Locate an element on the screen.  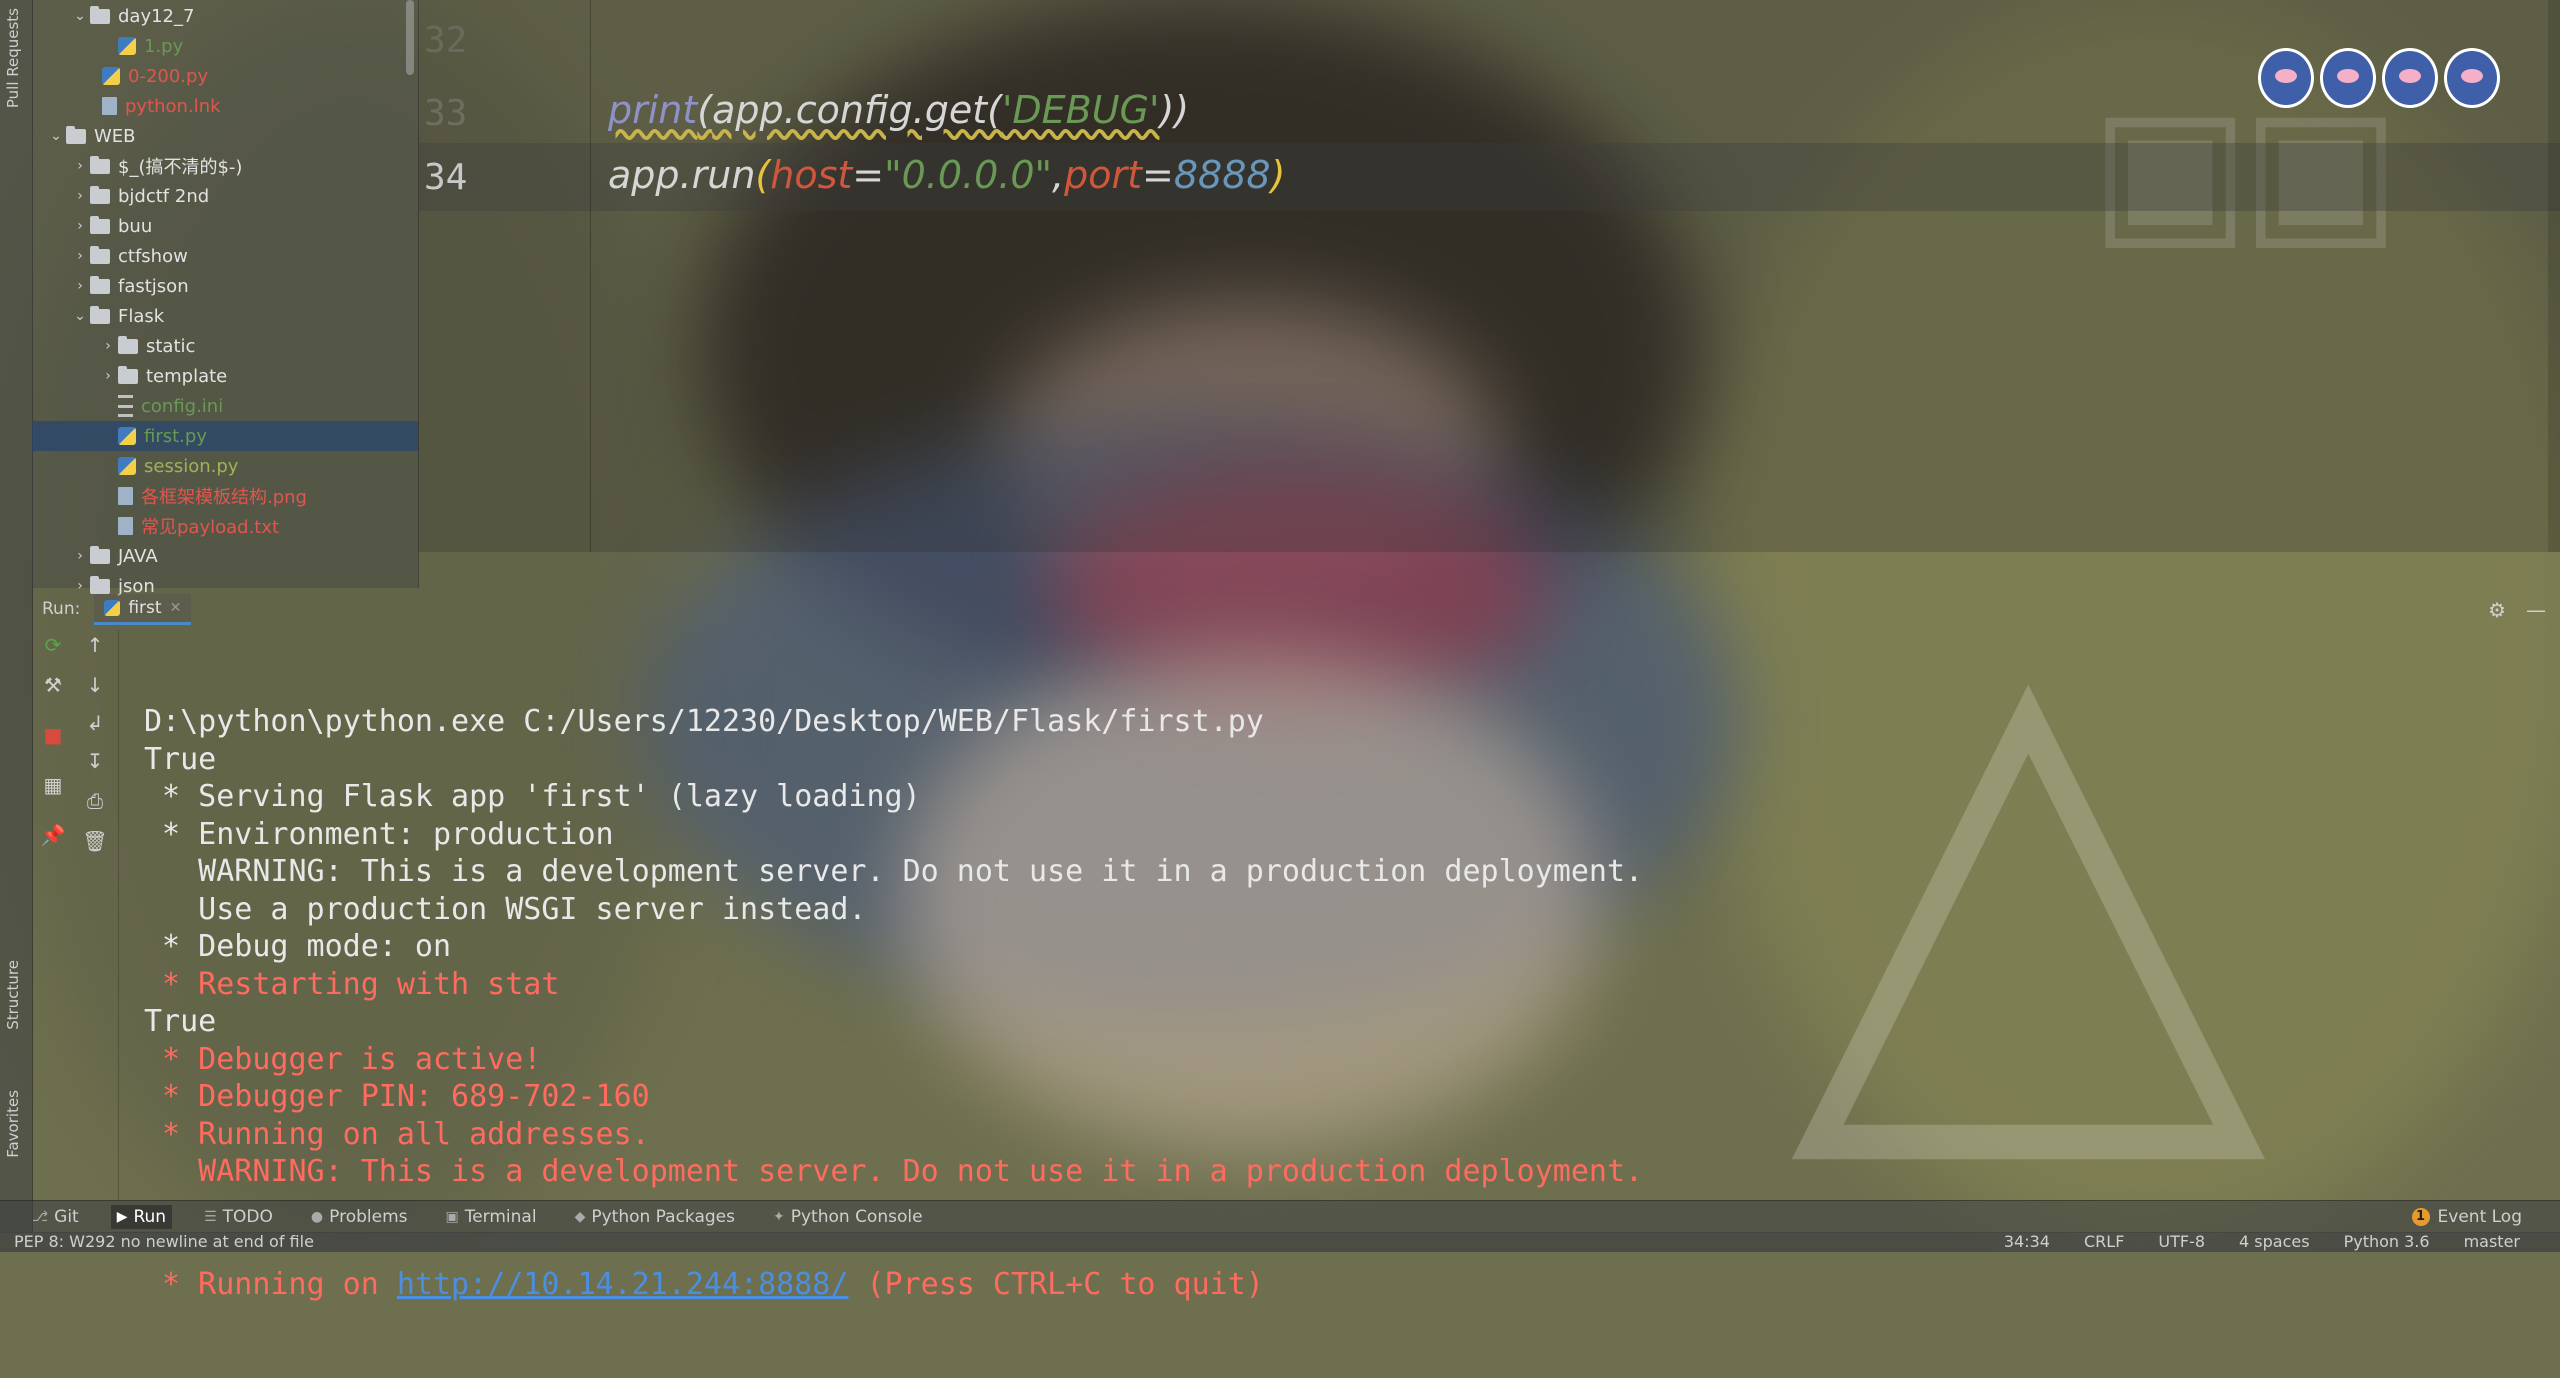
tool-tab-problems: ● Problems is located at coordinates (359, 1217).